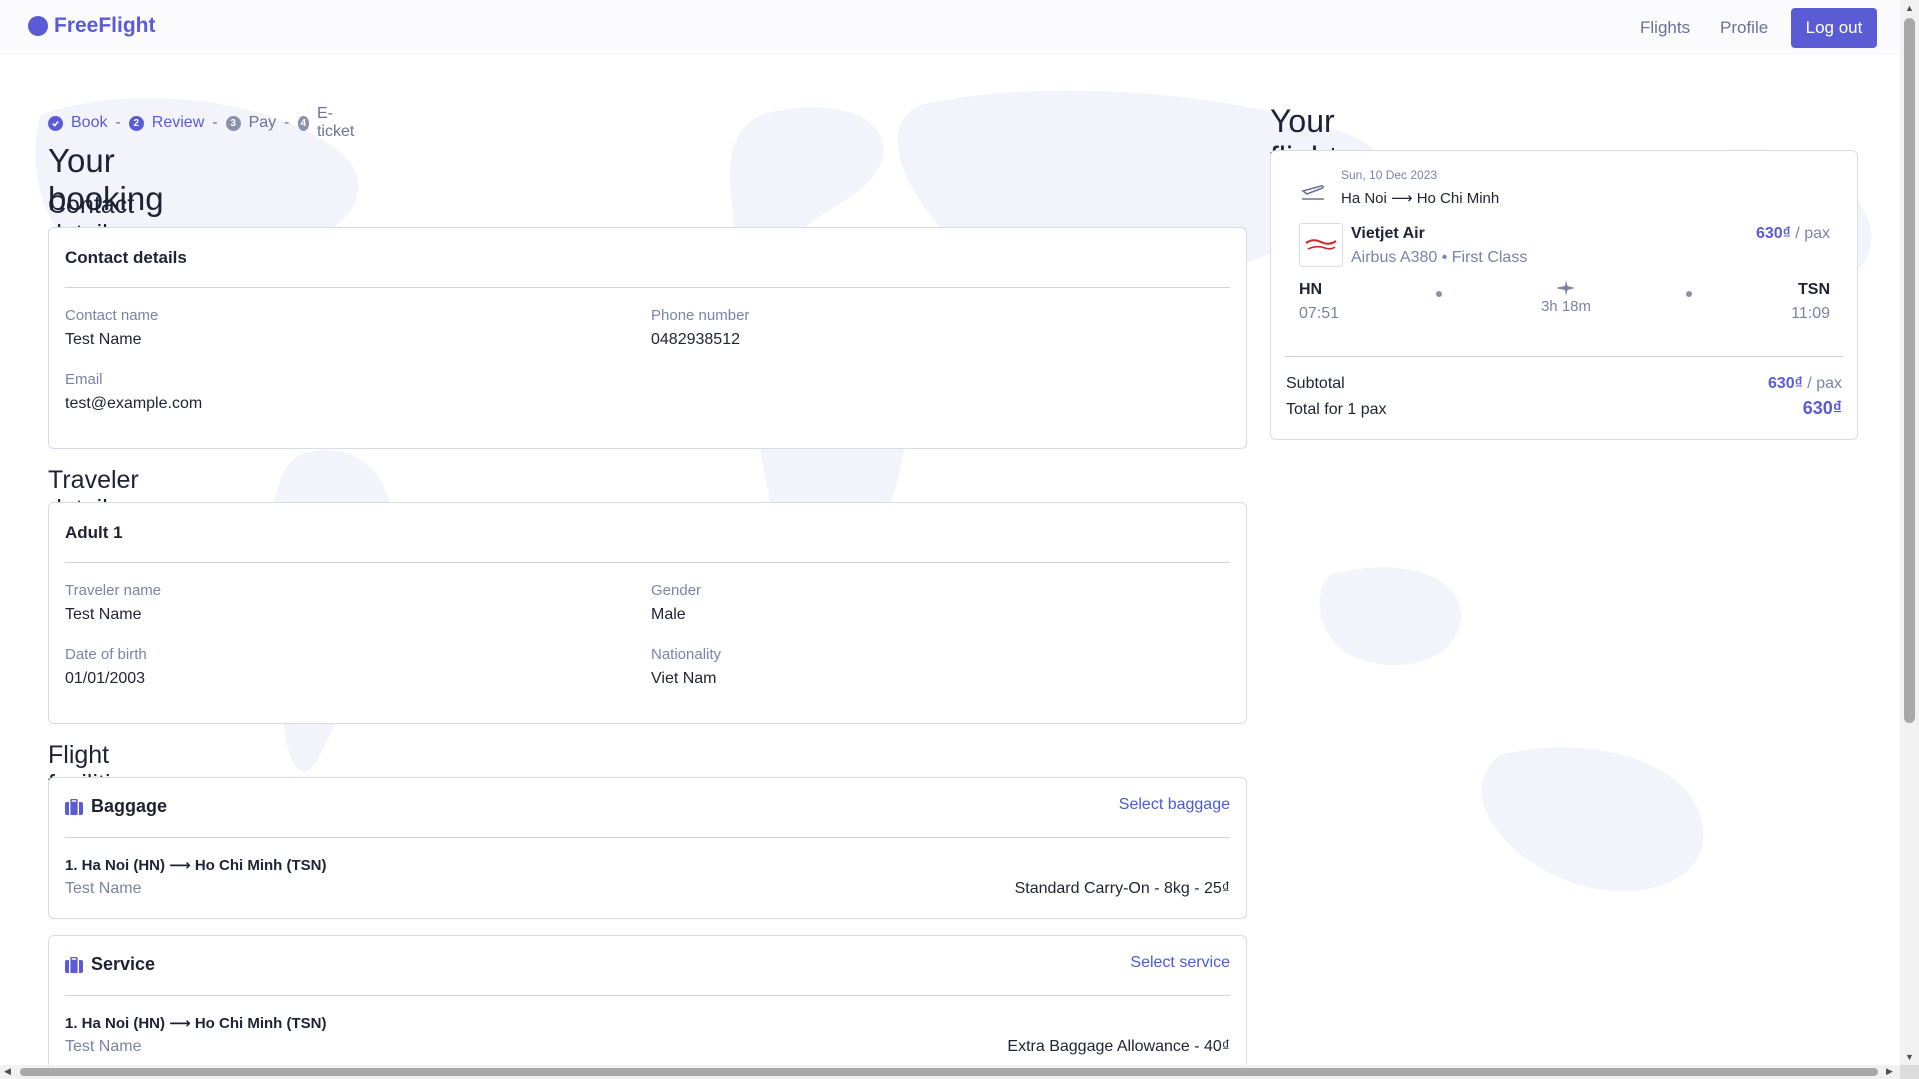  I want to click on arrival-code: TSN, so click(1814, 289).